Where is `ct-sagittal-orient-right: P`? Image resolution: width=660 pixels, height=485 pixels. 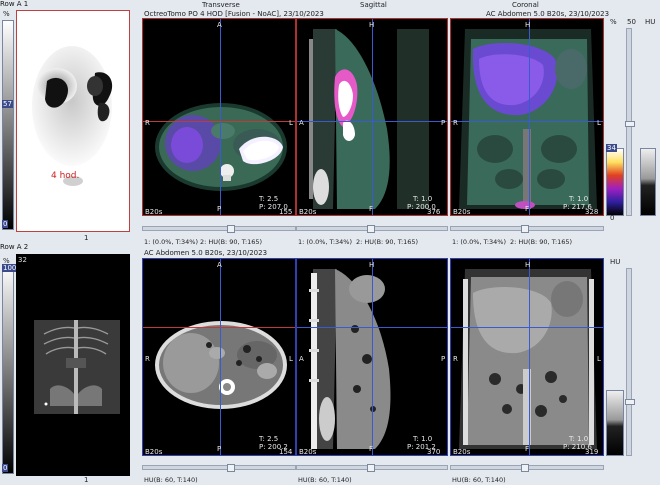
ct-sagittal-orient-right: P is located at coordinates (443, 359).